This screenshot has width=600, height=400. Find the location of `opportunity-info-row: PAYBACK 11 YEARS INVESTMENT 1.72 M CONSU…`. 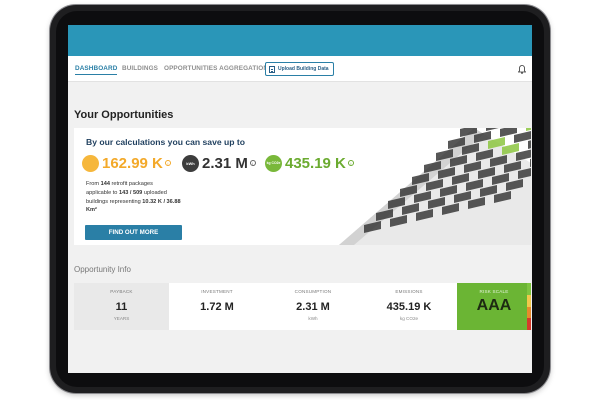

opportunity-info-row: PAYBACK 11 YEARS INVESTMENT 1.72 M CONSU… is located at coordinates (302, 306).